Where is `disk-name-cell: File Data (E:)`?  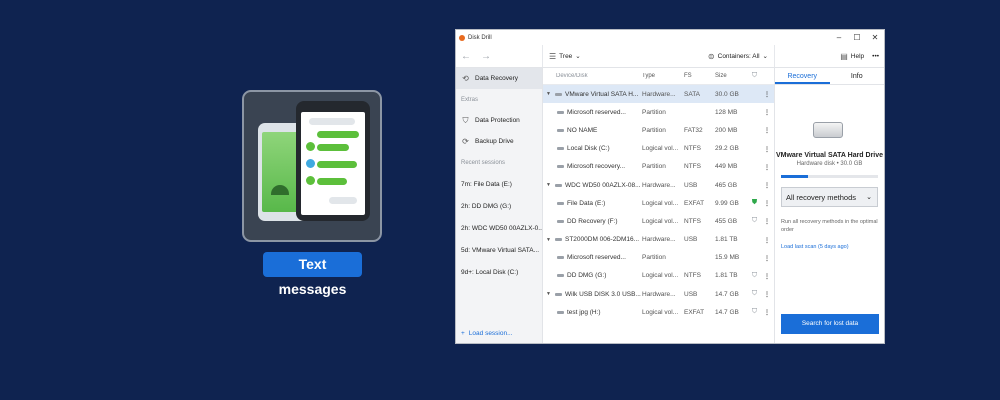
disk-name-cell: File Data (E:) is located at coordinates (592, 203).